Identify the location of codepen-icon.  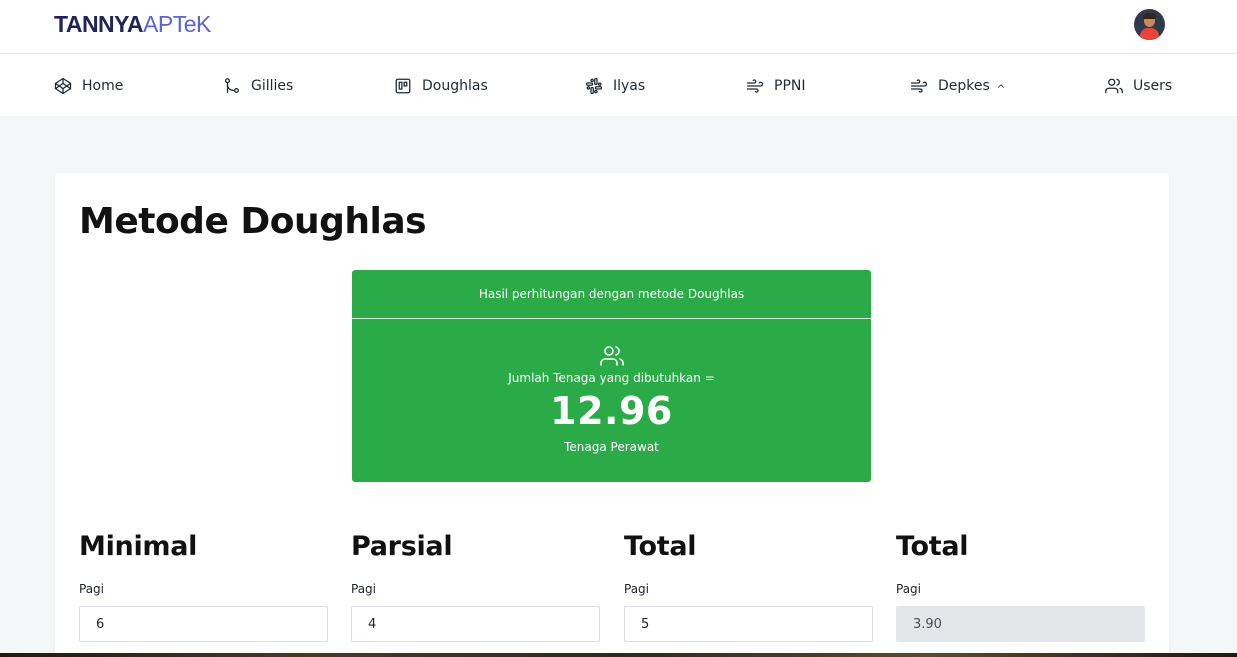
(63, 86).